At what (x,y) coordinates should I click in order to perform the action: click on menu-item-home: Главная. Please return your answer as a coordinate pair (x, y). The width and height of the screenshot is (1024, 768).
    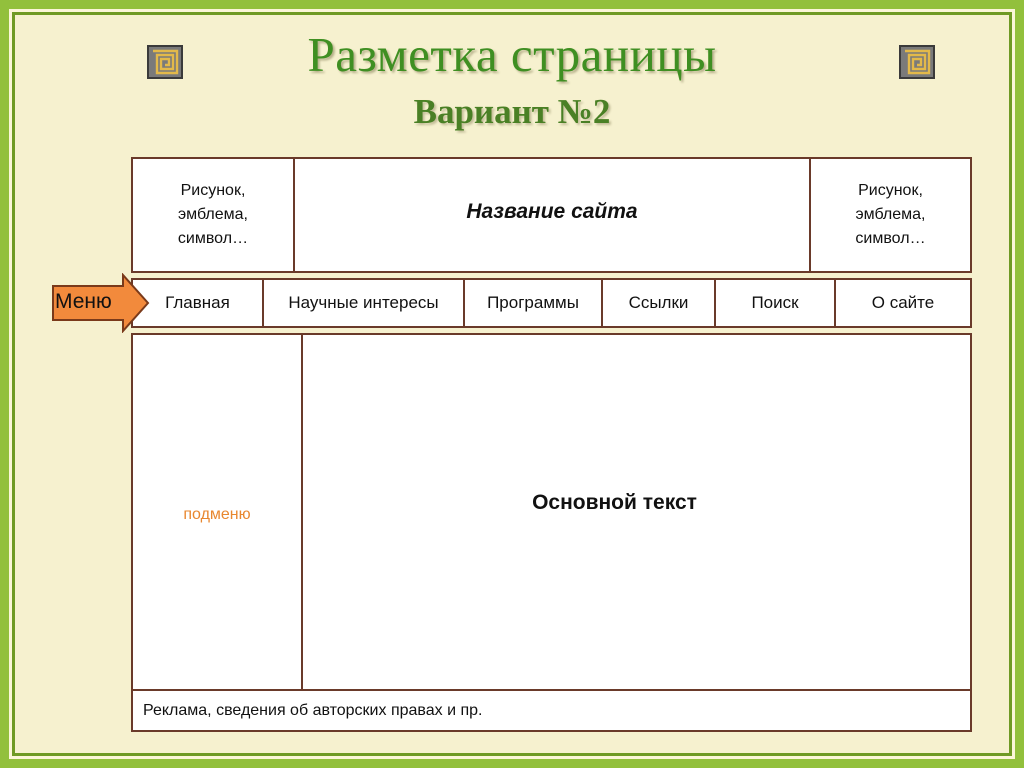
    Looking at the image, I should click on (197, 303).